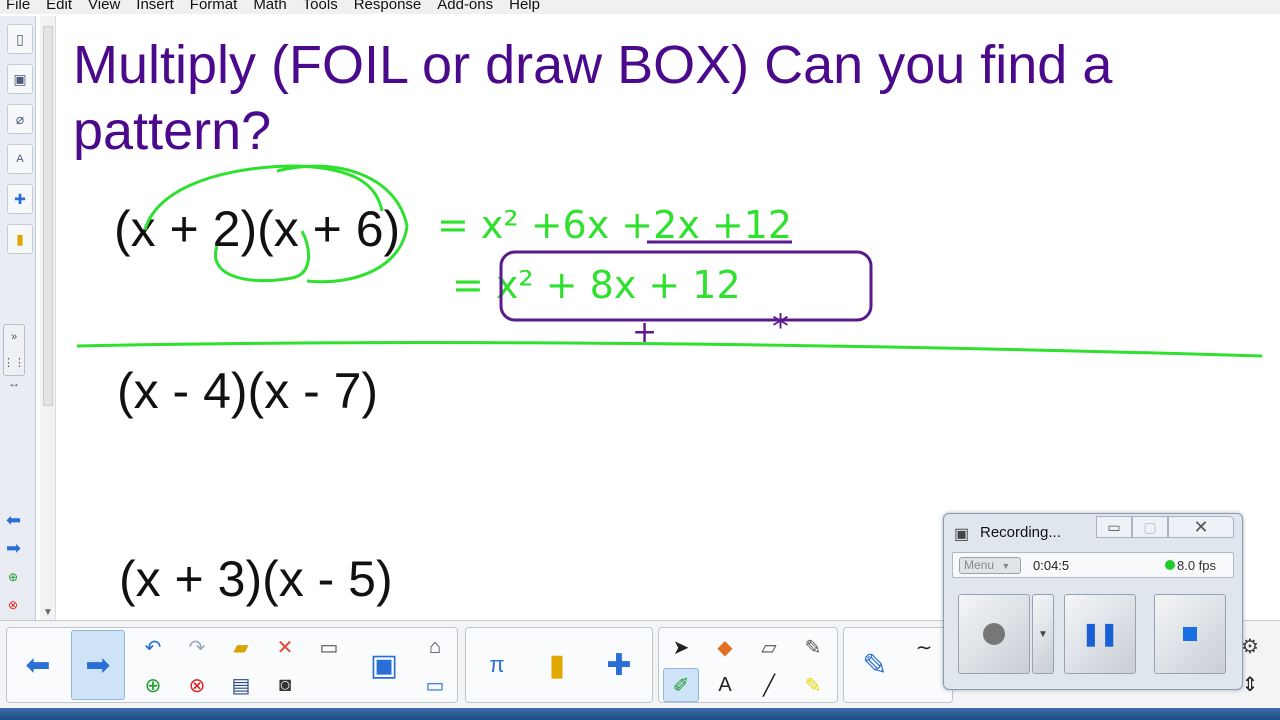 This screenshot has width=1280, height=720. I want to click on record-options-dropdown: ▼, so click(1043, 634).